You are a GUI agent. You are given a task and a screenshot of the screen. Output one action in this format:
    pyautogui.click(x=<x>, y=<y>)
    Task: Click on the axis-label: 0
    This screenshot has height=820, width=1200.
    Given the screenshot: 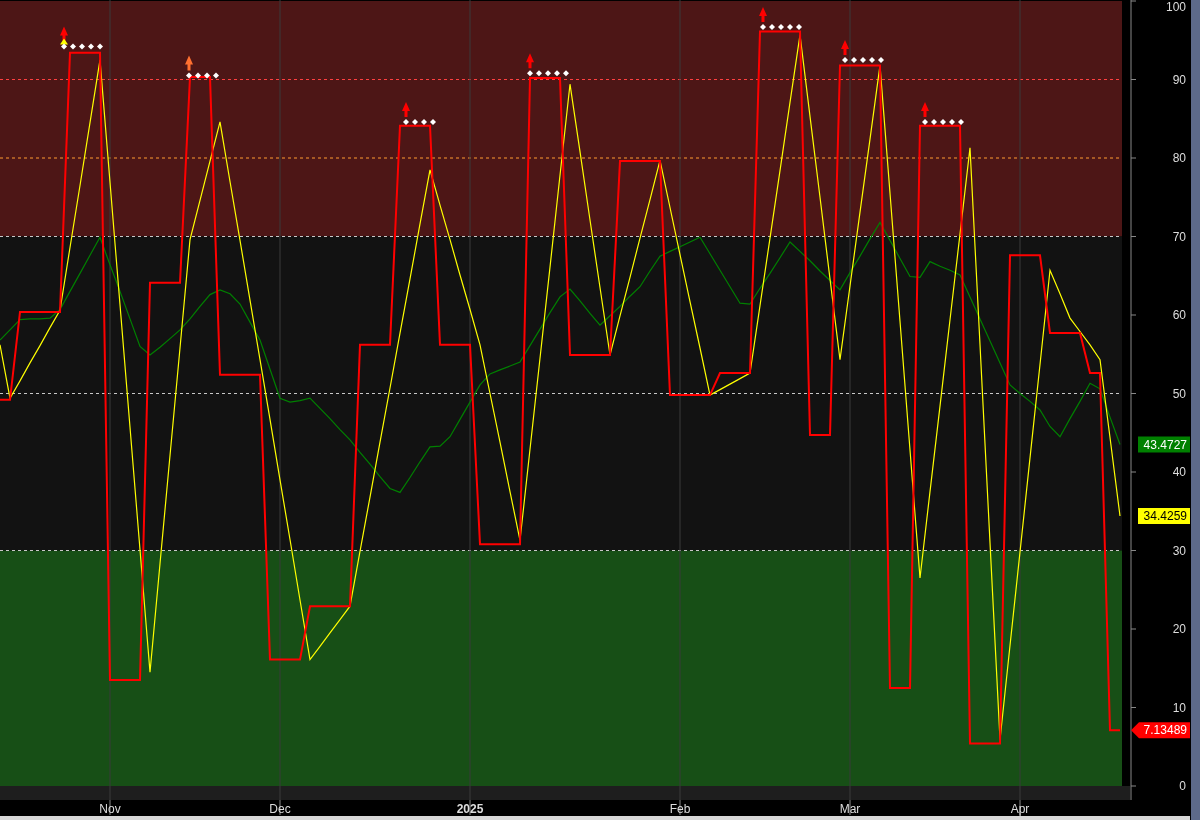 What is the action you would take?
    pyautogui.click(x=1182, y=786)
    